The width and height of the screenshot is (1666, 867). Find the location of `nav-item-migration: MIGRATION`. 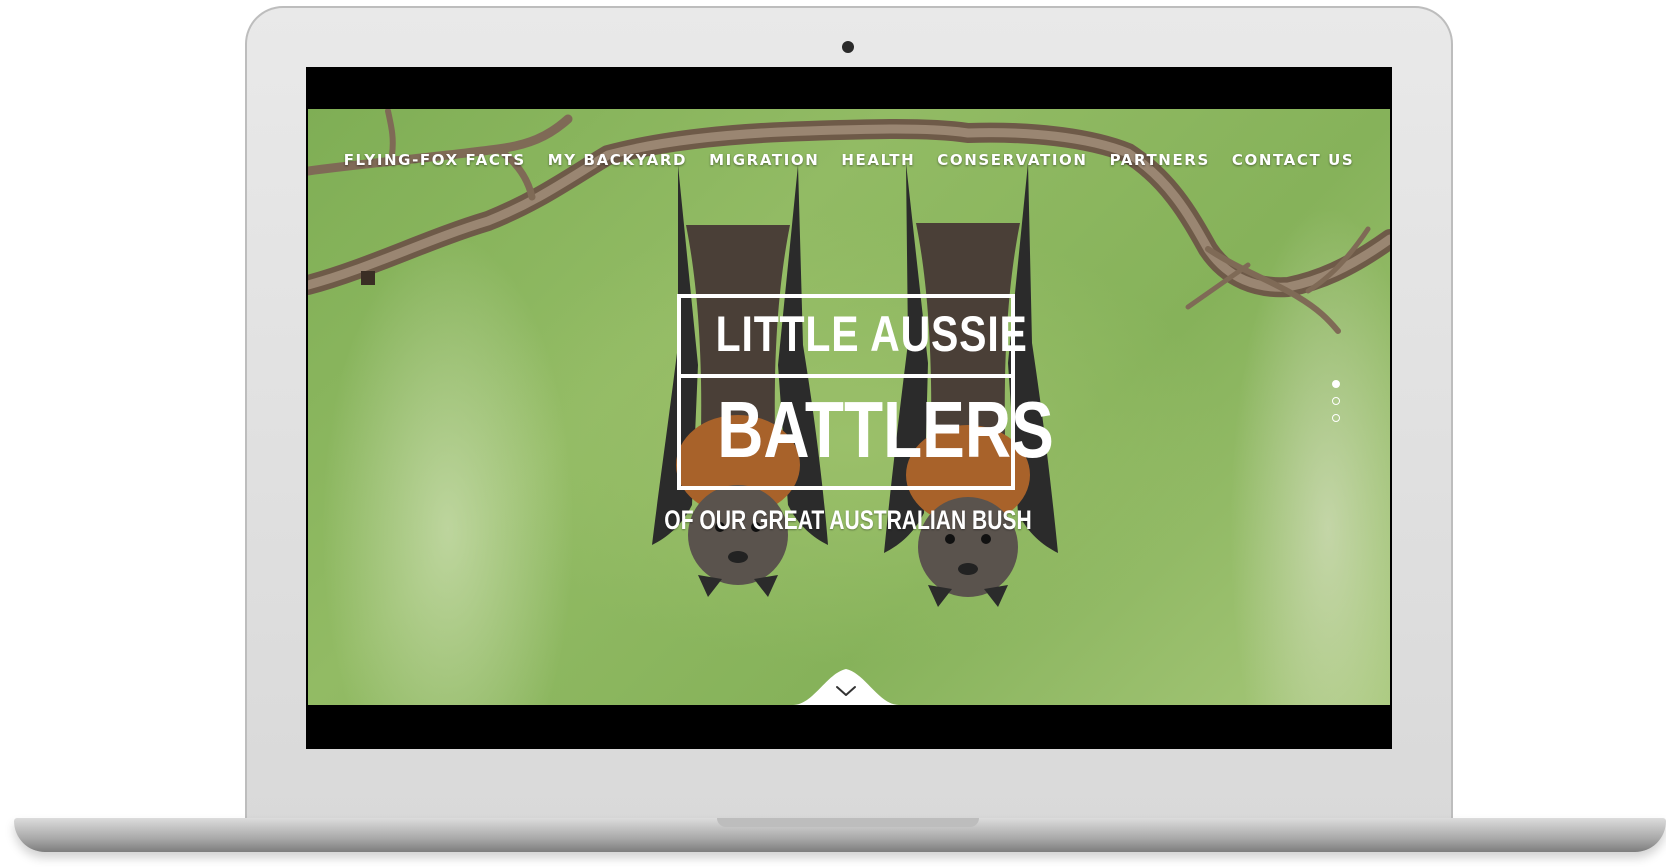

nav-item-migration: MIGRATION is located at coordinates (764, 160).